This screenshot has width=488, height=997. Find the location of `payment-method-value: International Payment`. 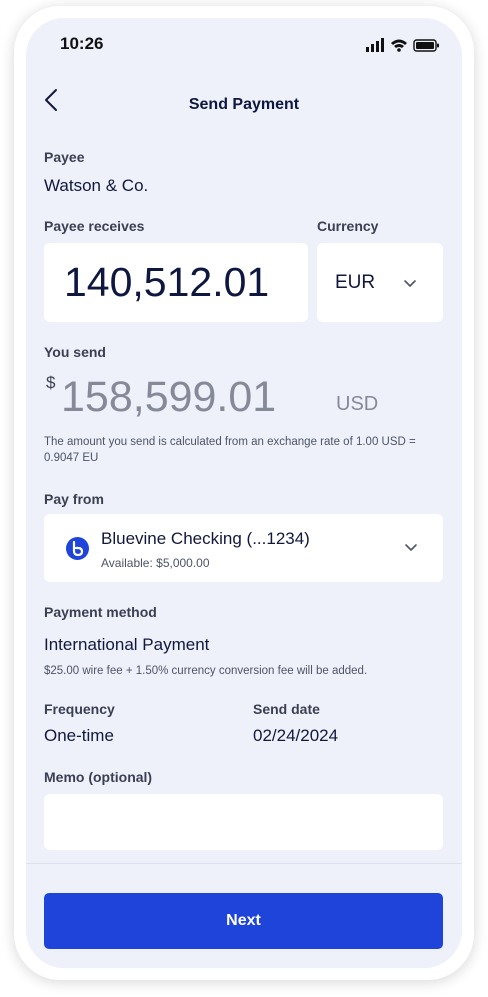

payment-method-value: International Payment is located at coordinates (127, 644).